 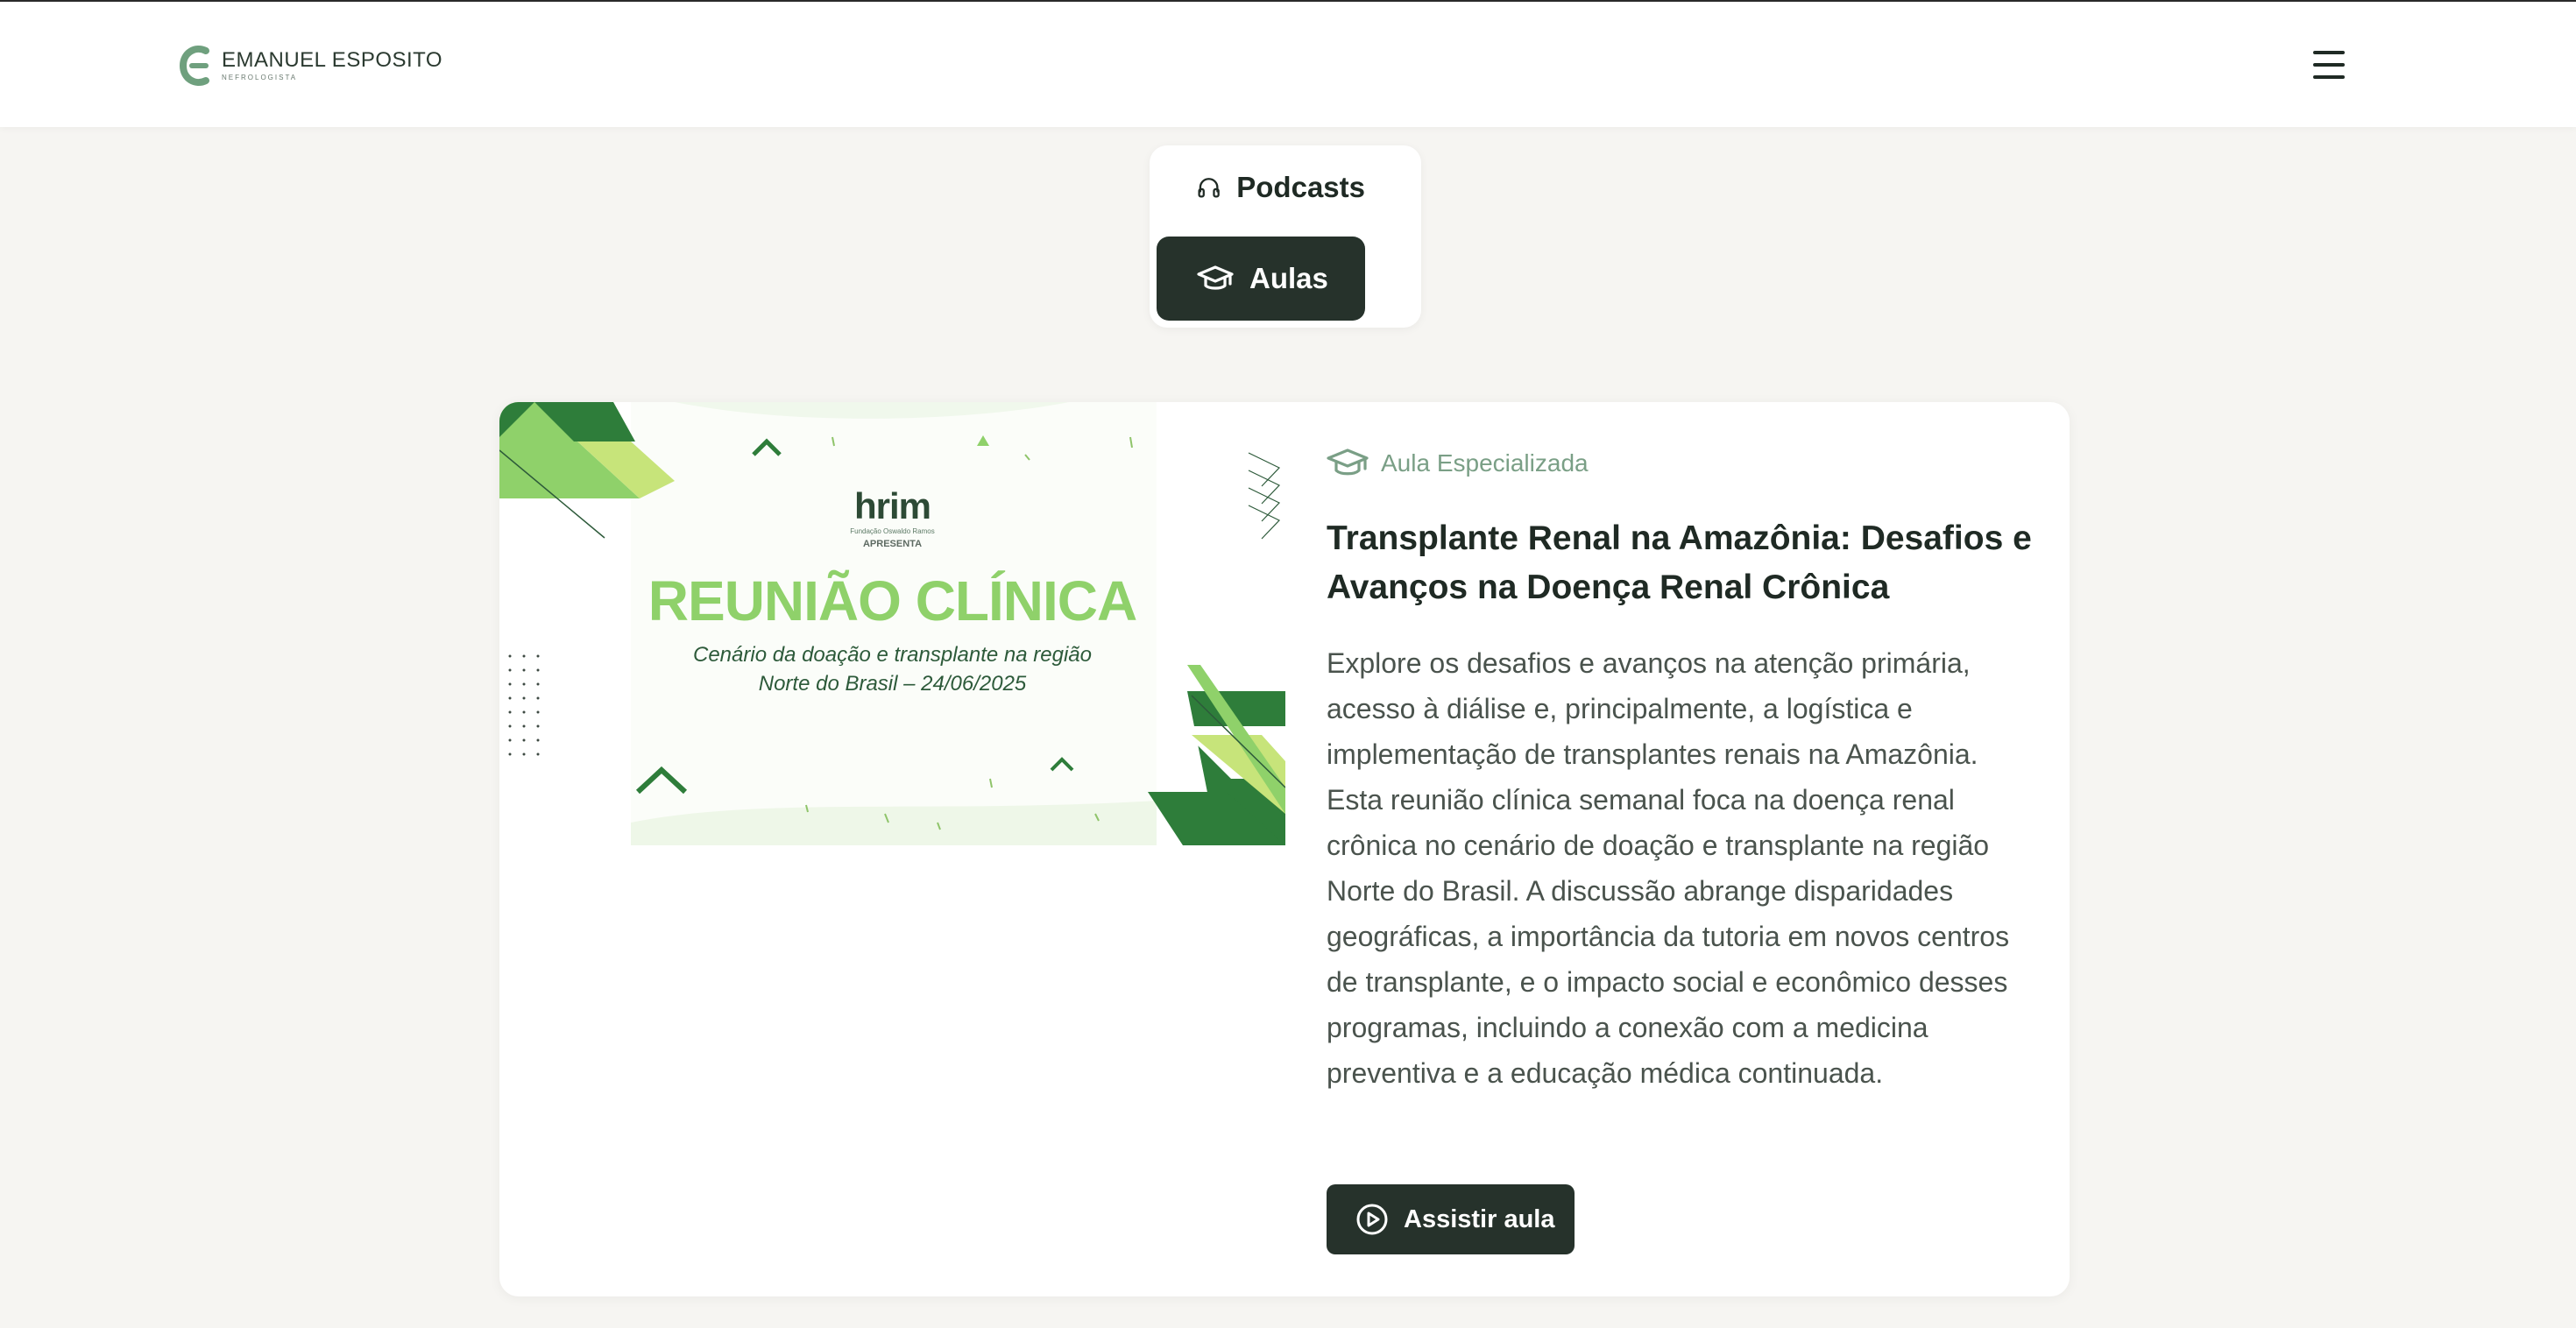 I want to click on content-type-tabs: Podcasts Aulas, so click(x=1285, y=236).